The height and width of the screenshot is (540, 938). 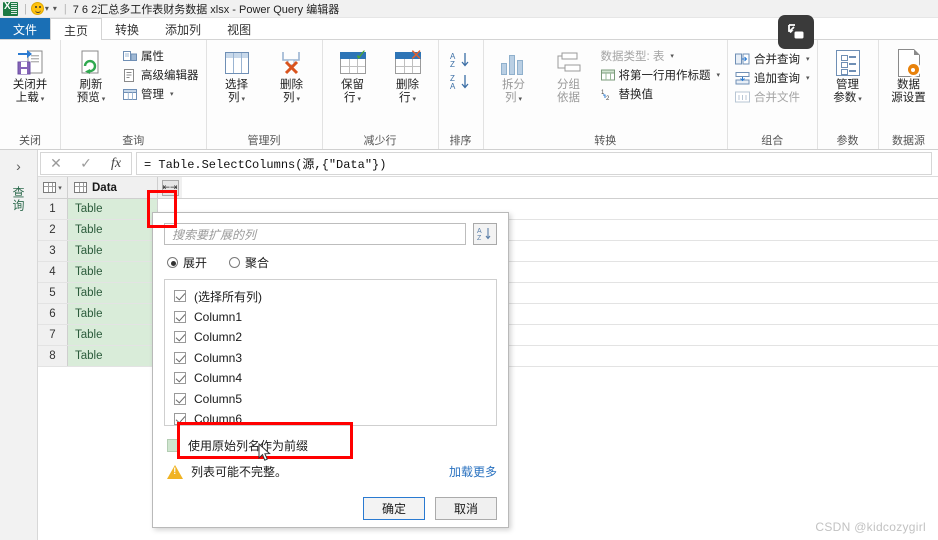 I want to click on formula-input: = Table.SelectColumns(源,{"Data"}), so click(x=534, y=163).